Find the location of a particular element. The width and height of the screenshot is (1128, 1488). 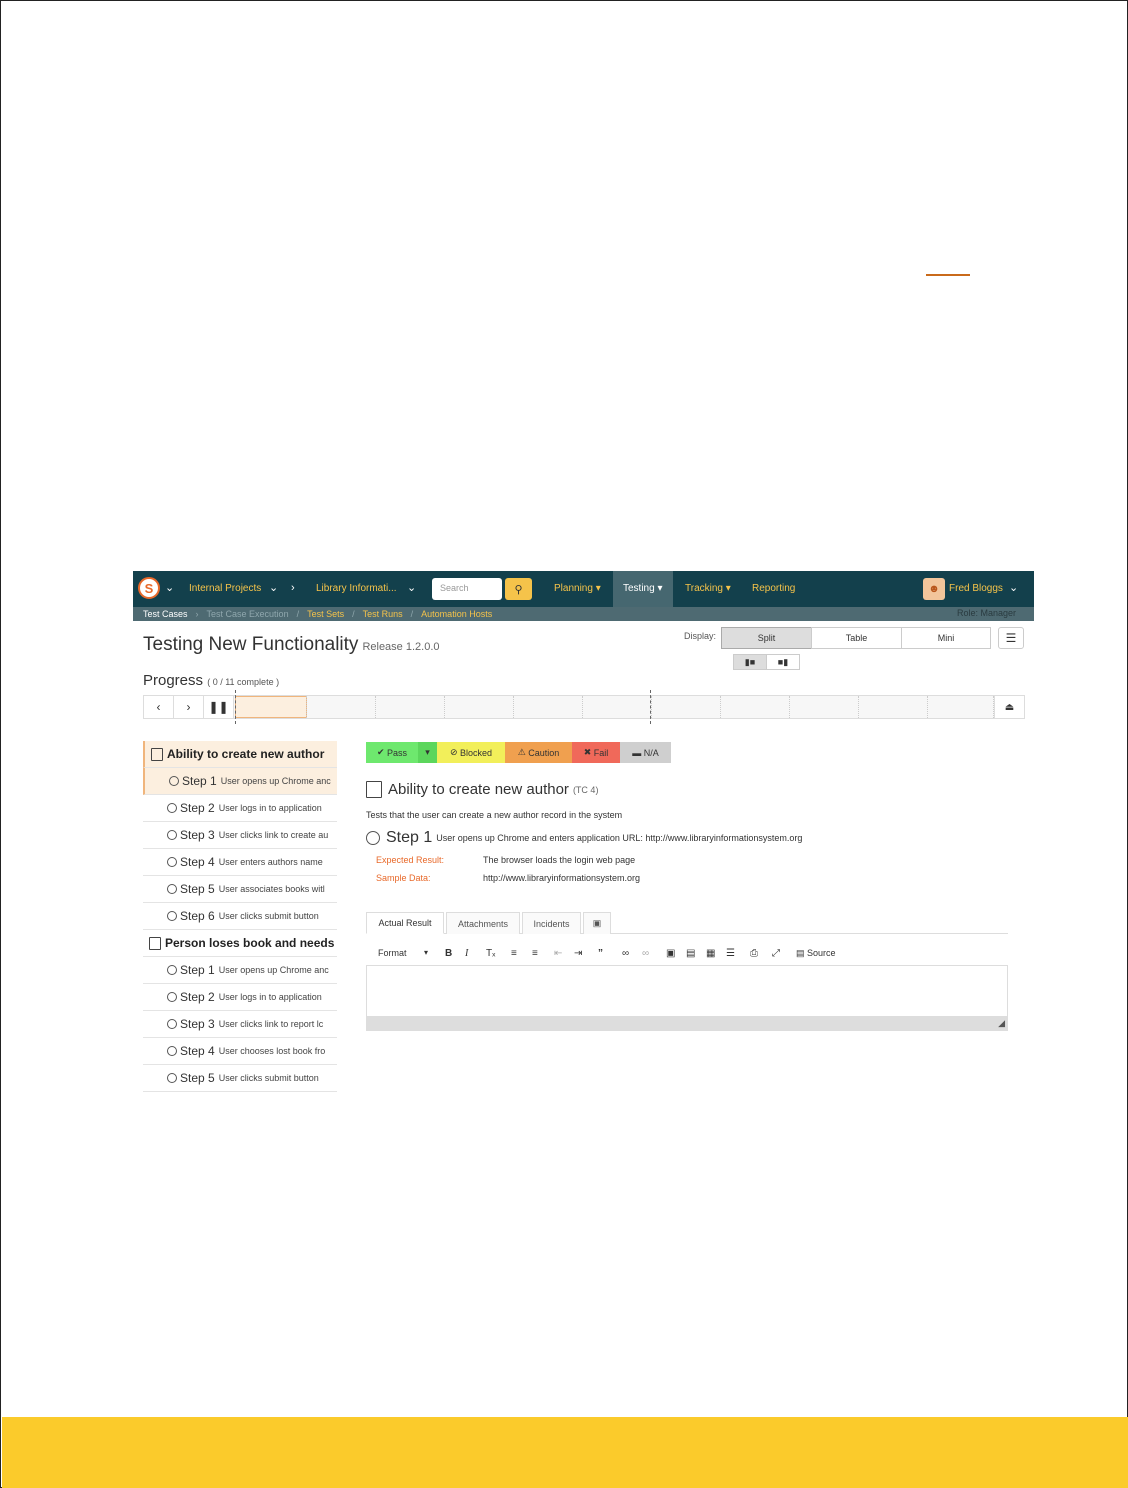

tab-attachments: Attachments is located at coordinates (483, 923).